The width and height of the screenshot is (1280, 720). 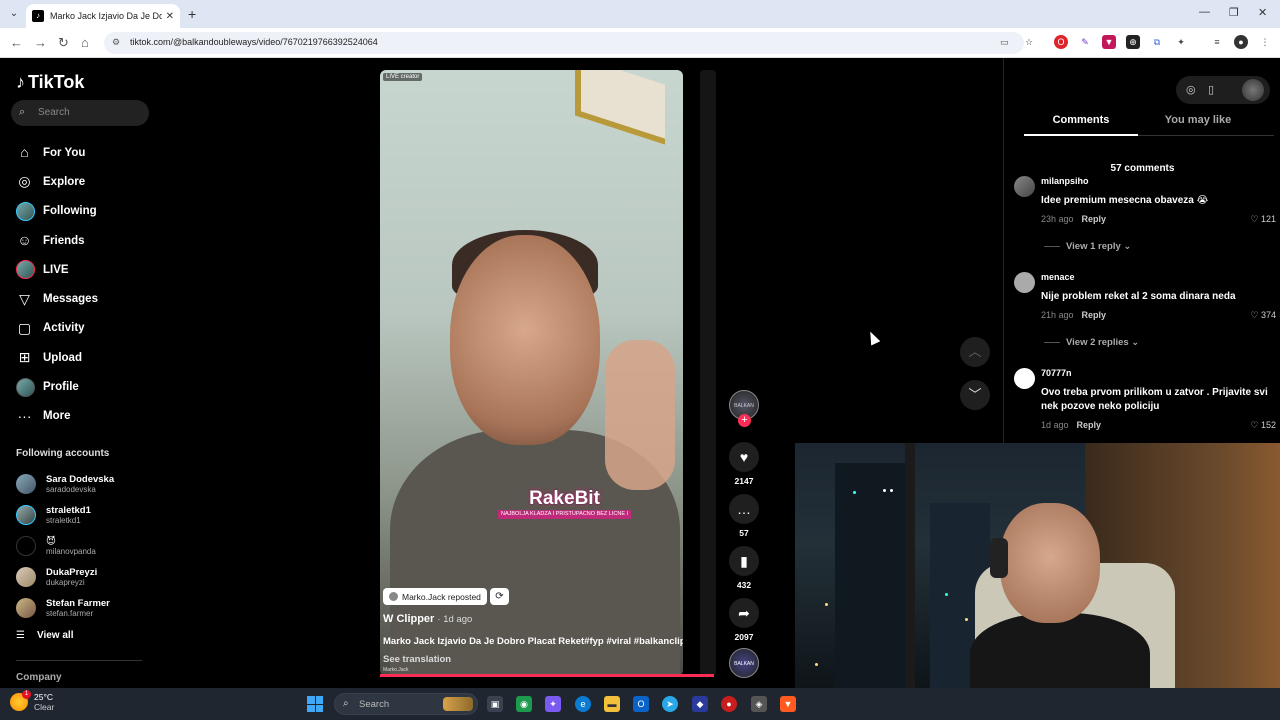 What do you see at coordinates (57, 416) in the screenshot?
I see `menu-item-more: ··· More` at bounding box center [57, 416].